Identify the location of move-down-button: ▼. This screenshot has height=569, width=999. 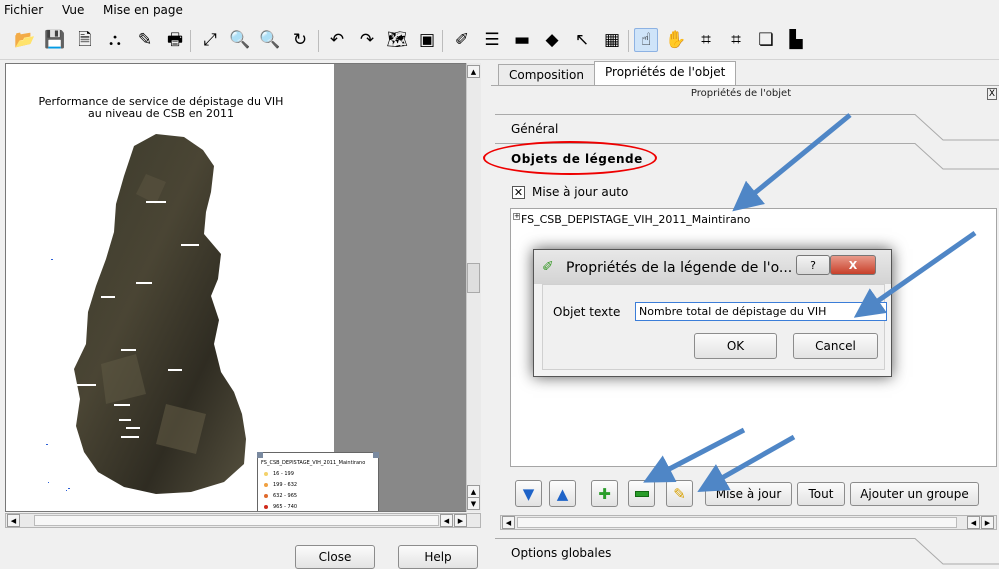
(528, 493).